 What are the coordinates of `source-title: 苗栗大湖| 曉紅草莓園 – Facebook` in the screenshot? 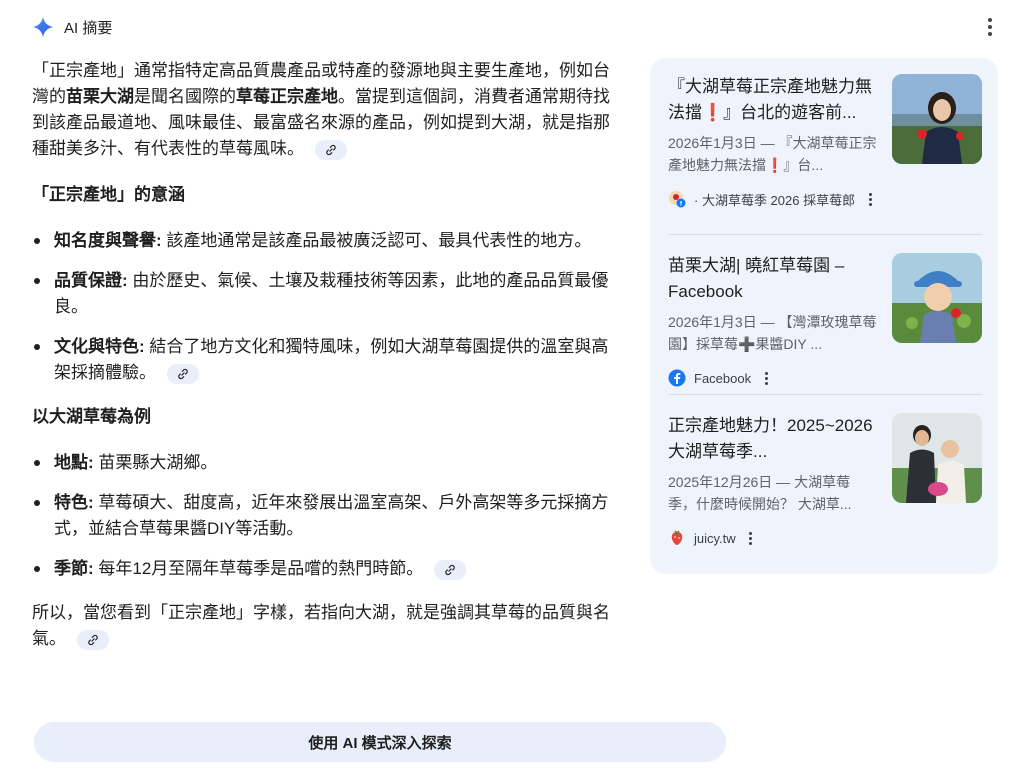 It's located at (775, 279).